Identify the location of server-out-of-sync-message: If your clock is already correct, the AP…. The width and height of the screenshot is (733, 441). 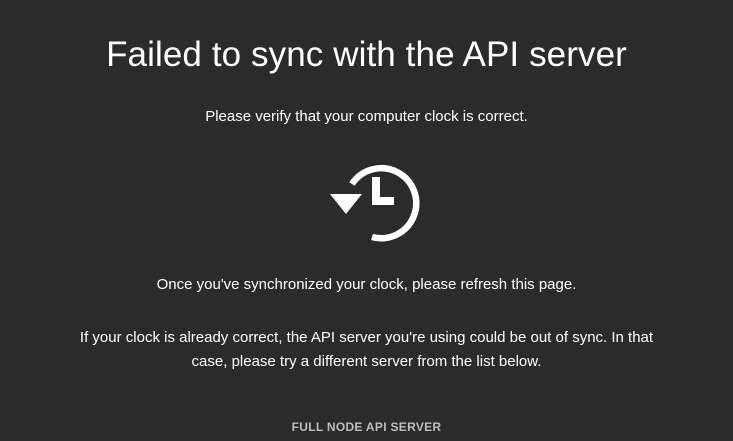
(366, 349).